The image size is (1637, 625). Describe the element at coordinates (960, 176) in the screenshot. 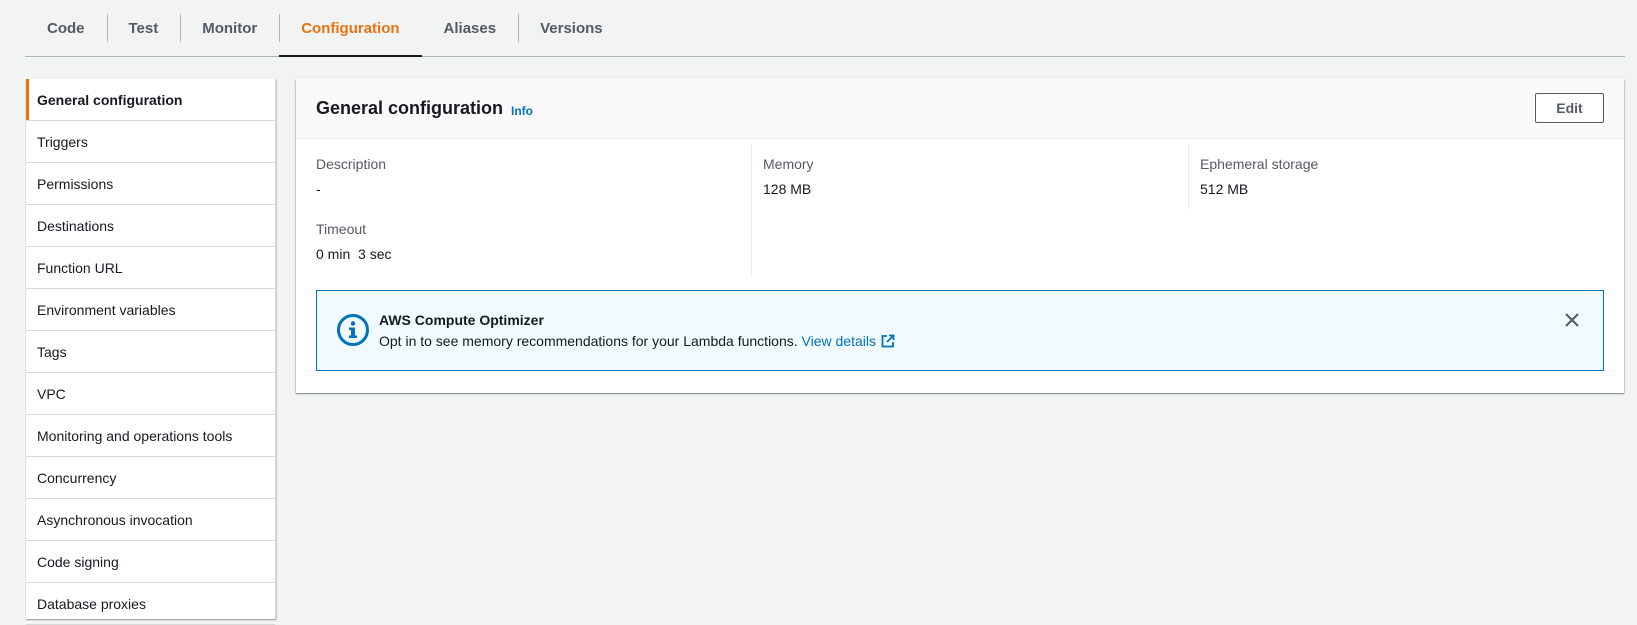

I see `memory-field: Memory 128 MB` at that location.